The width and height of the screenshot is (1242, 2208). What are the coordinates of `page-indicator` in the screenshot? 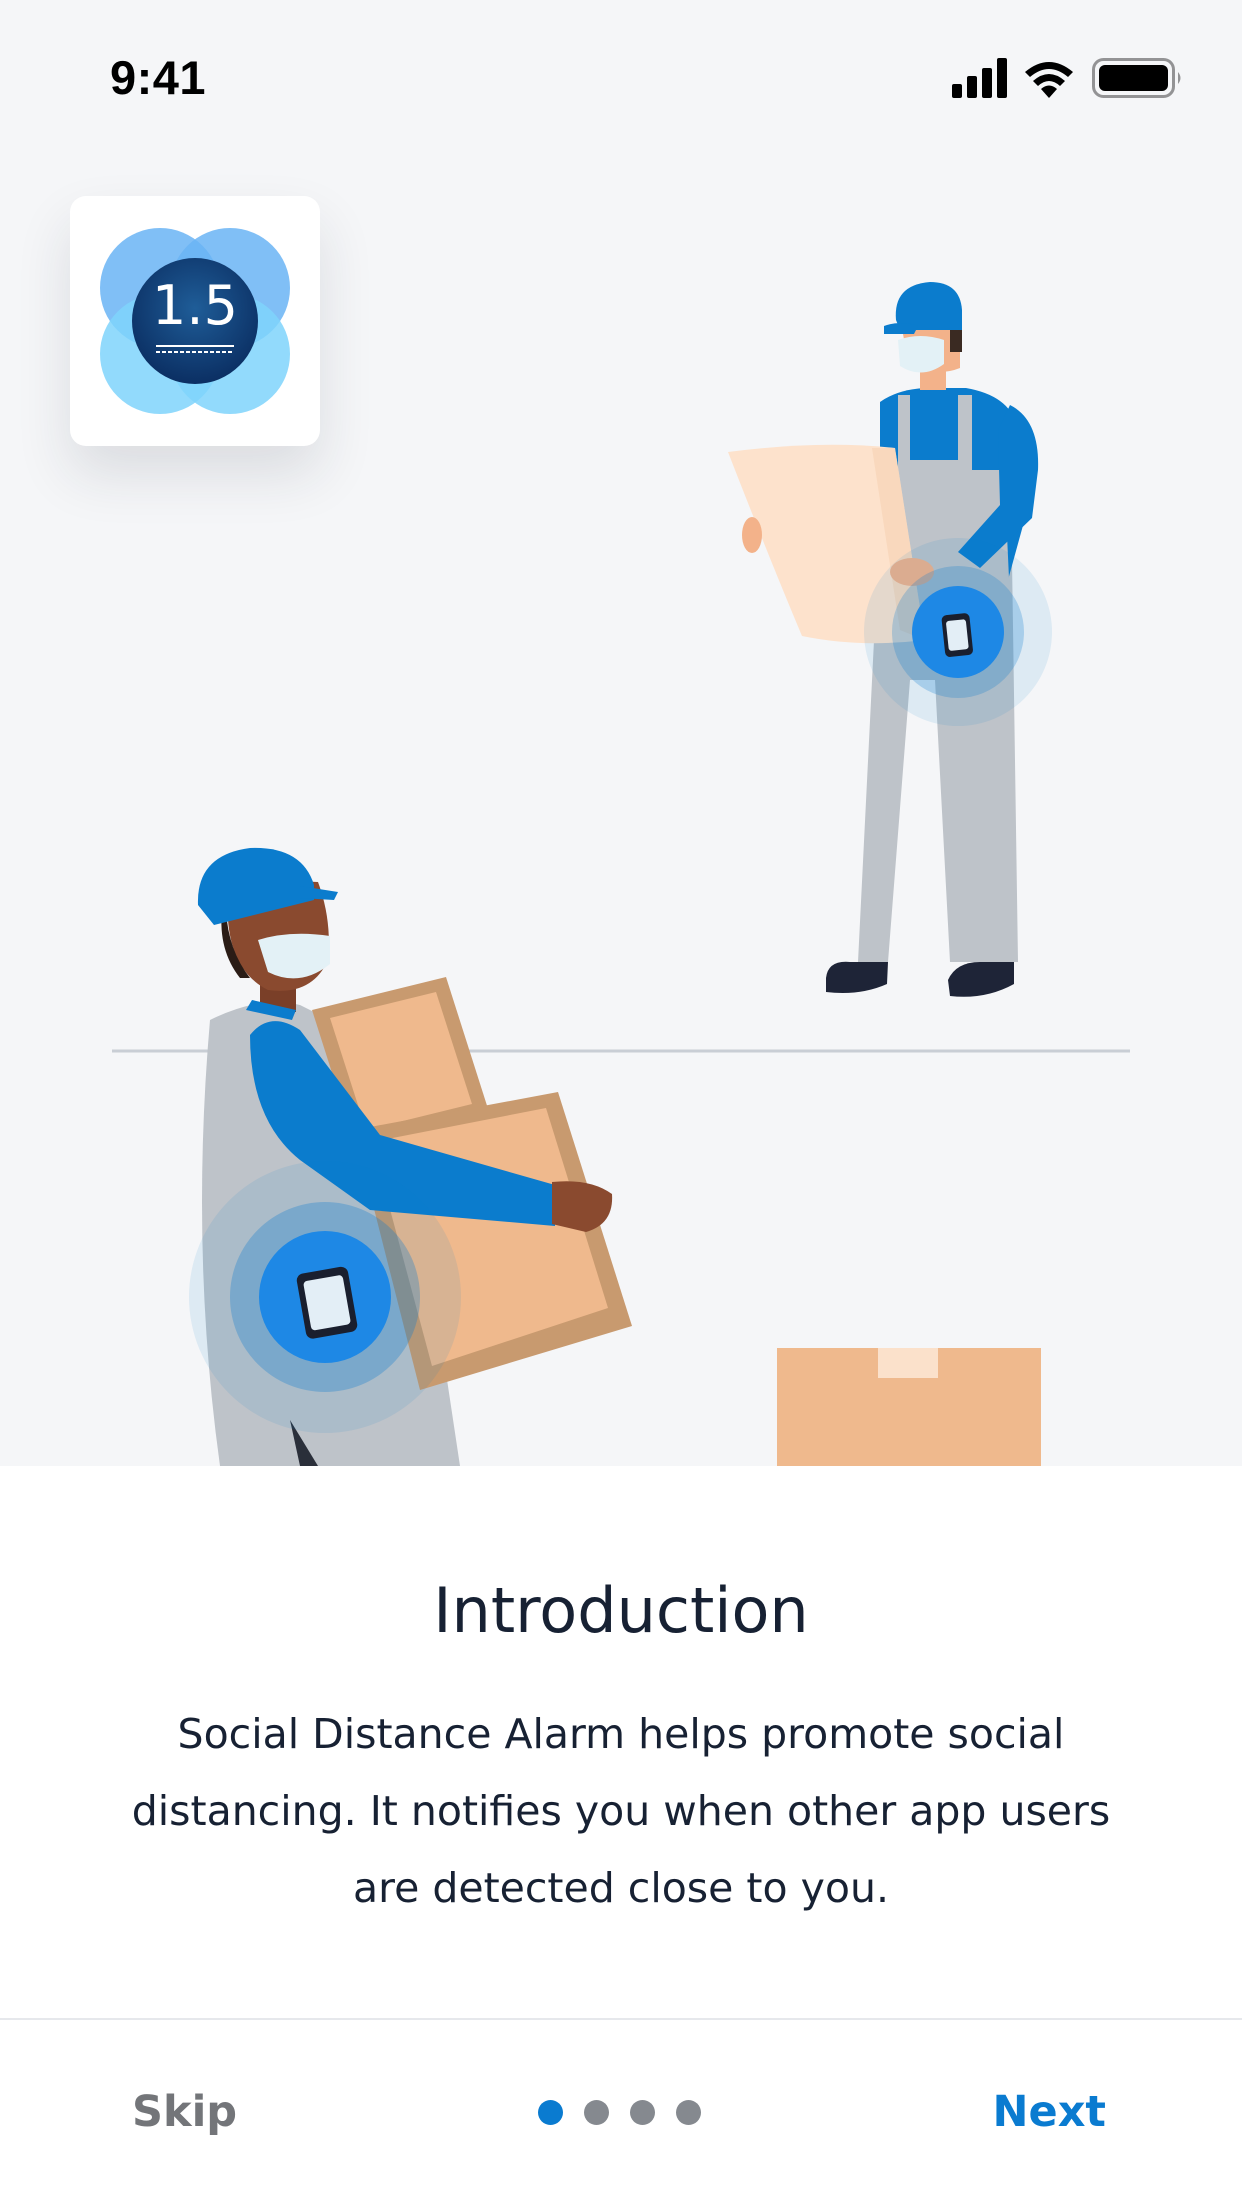 It's located at (623, 2113).